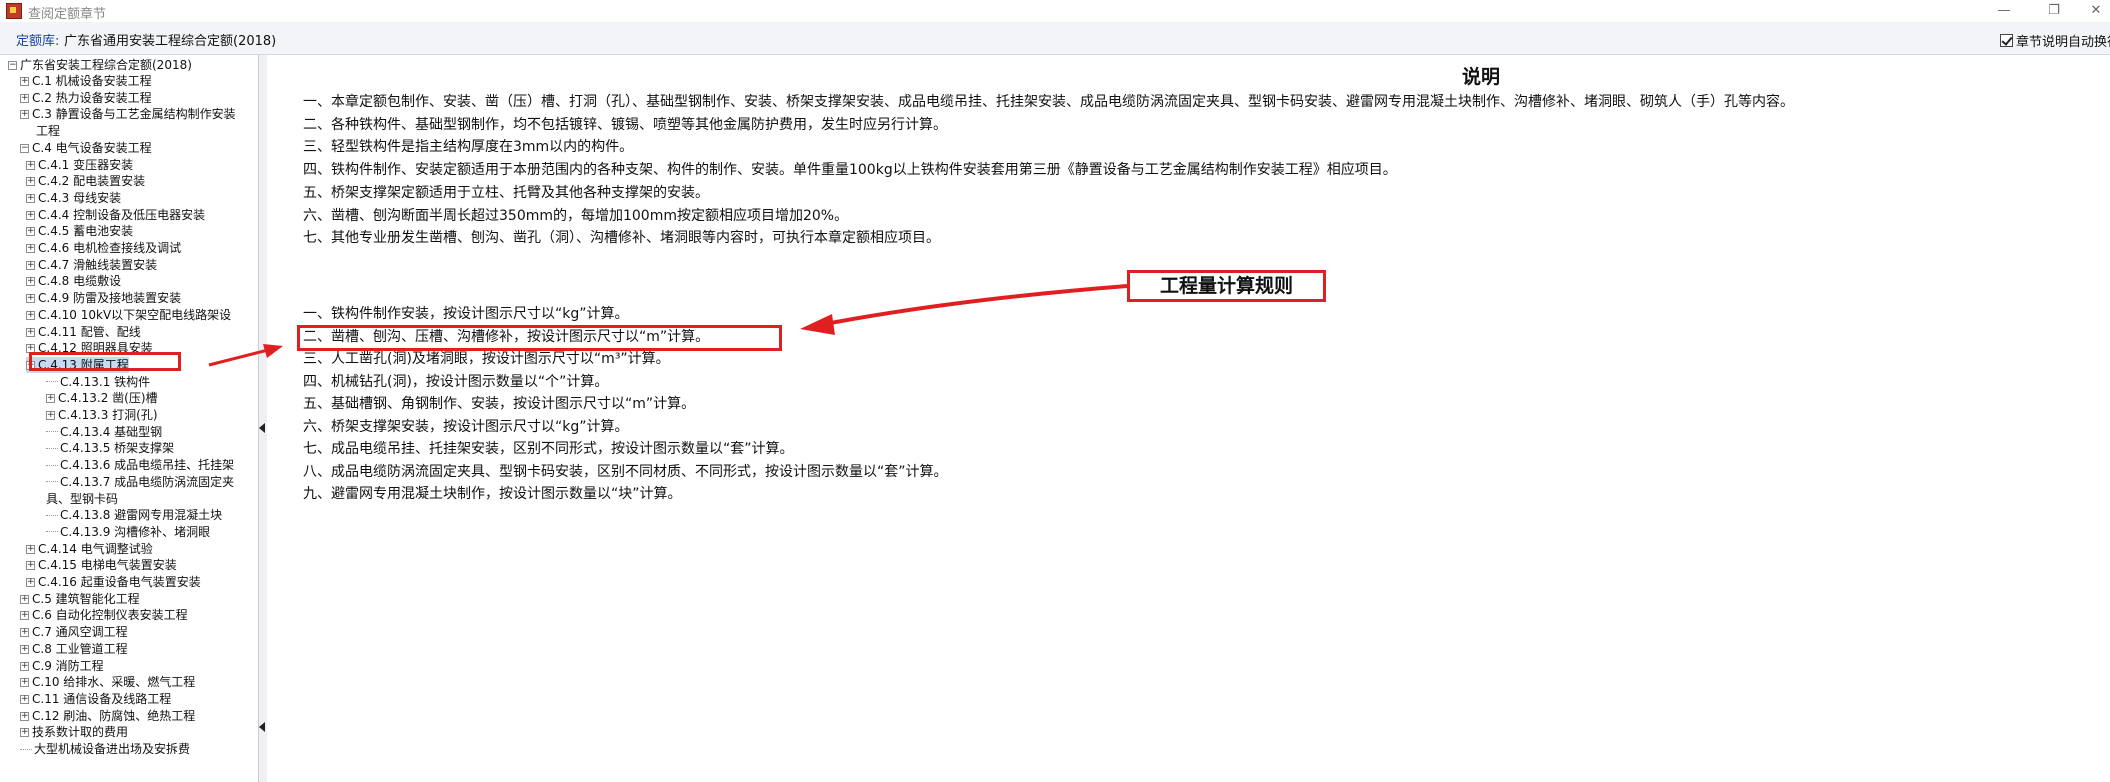  I want to click on arrow-to-tree-item, so click(245, 355).